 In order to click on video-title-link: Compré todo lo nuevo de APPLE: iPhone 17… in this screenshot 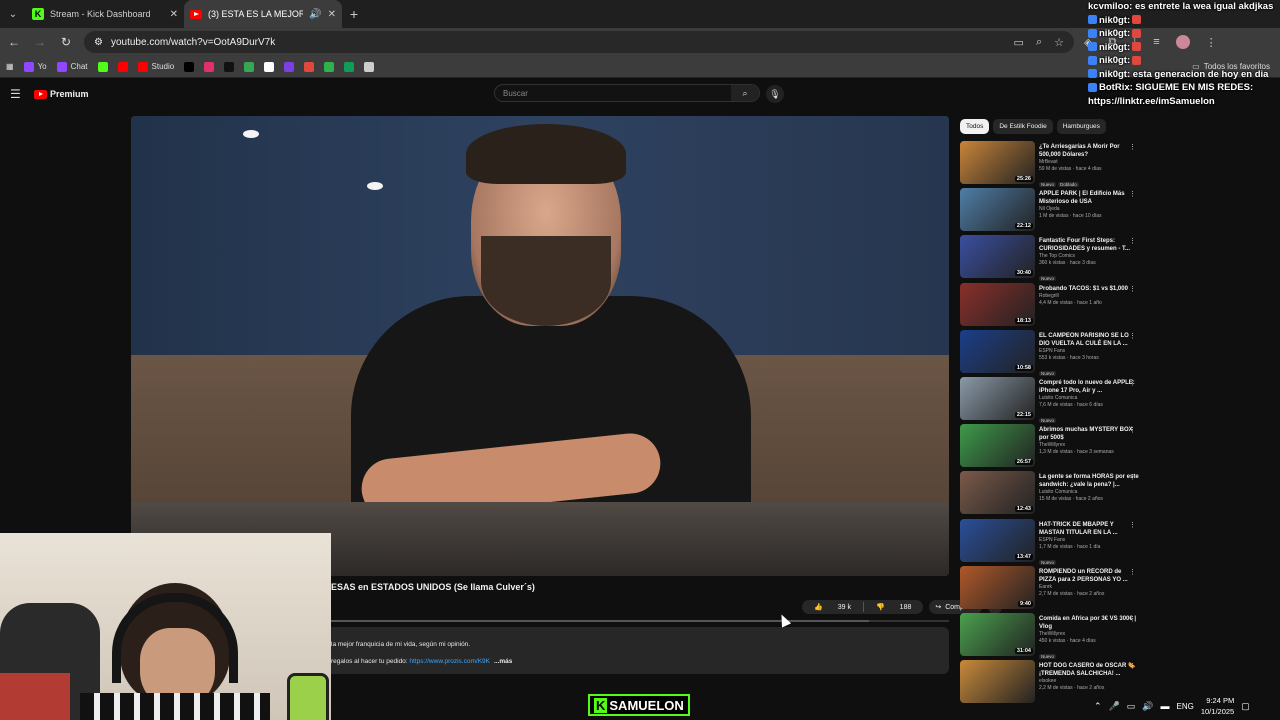, I will do `click(1089, 387)`.